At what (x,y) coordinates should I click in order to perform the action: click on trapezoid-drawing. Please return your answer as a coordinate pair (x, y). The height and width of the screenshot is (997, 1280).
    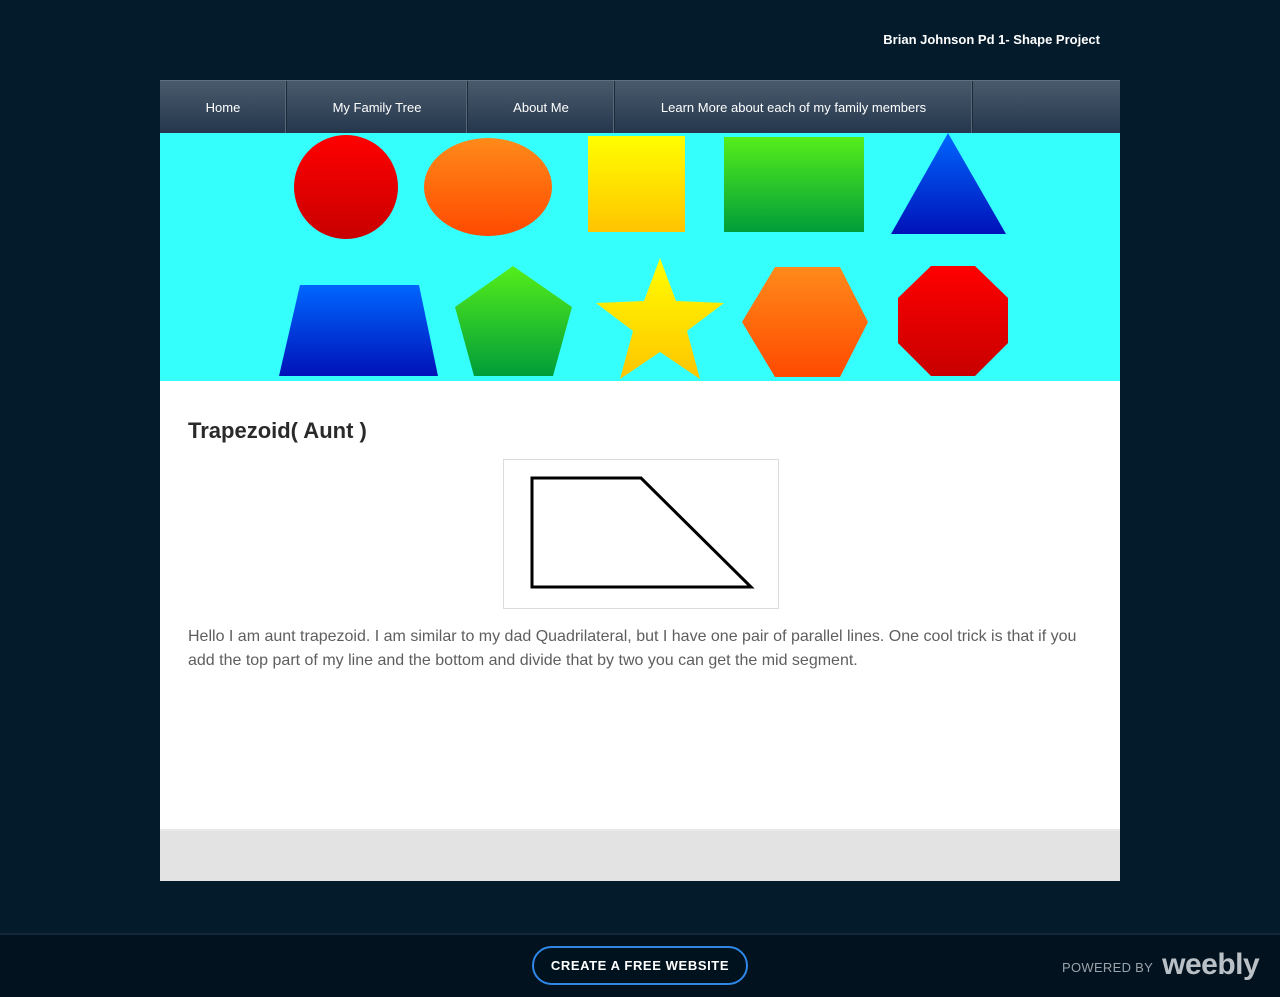
    Looking at the image, I should click on (642, 532).